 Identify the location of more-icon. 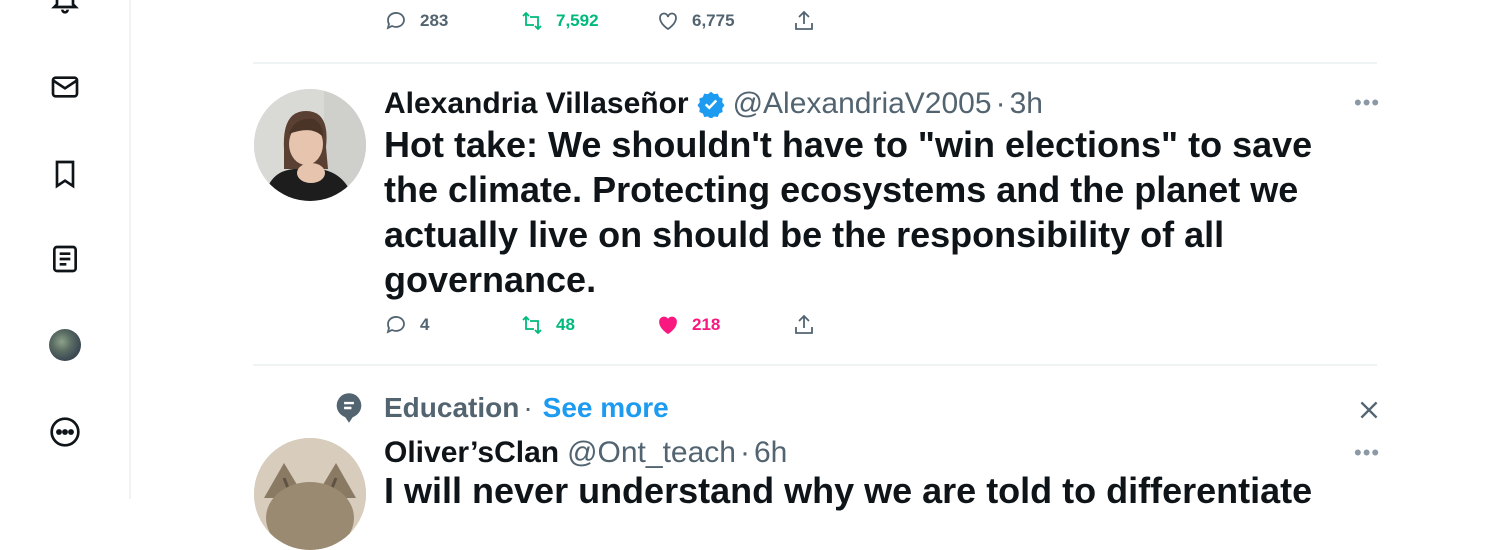
(65, 432).